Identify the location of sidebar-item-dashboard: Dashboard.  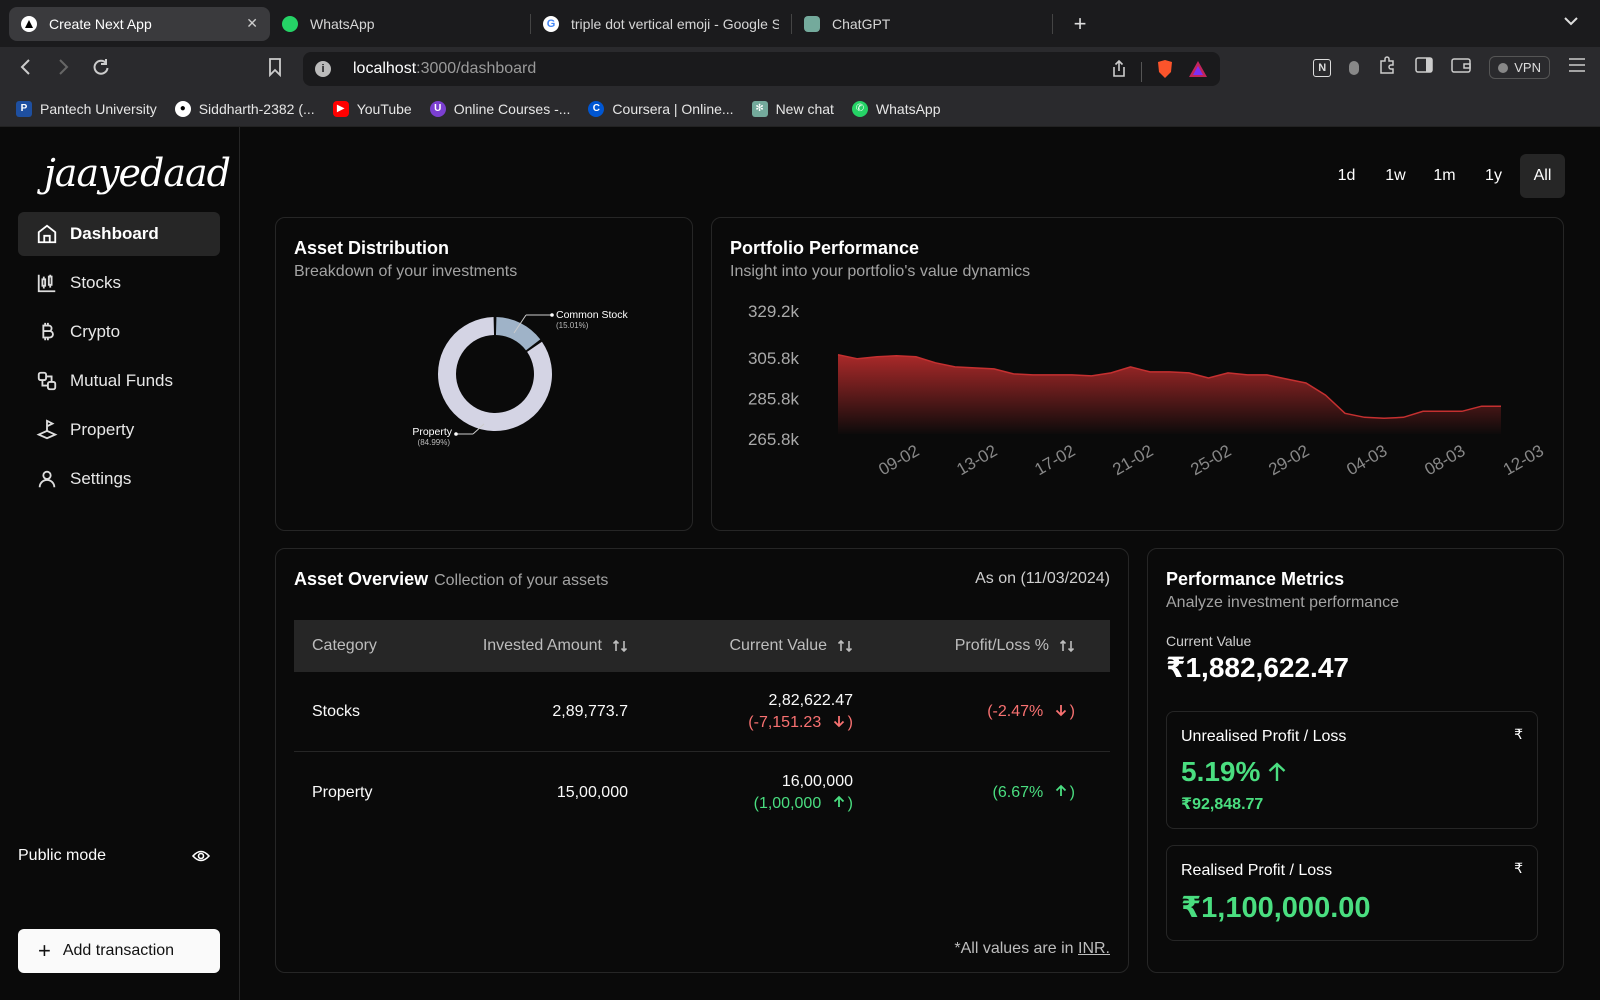
(119, 234).